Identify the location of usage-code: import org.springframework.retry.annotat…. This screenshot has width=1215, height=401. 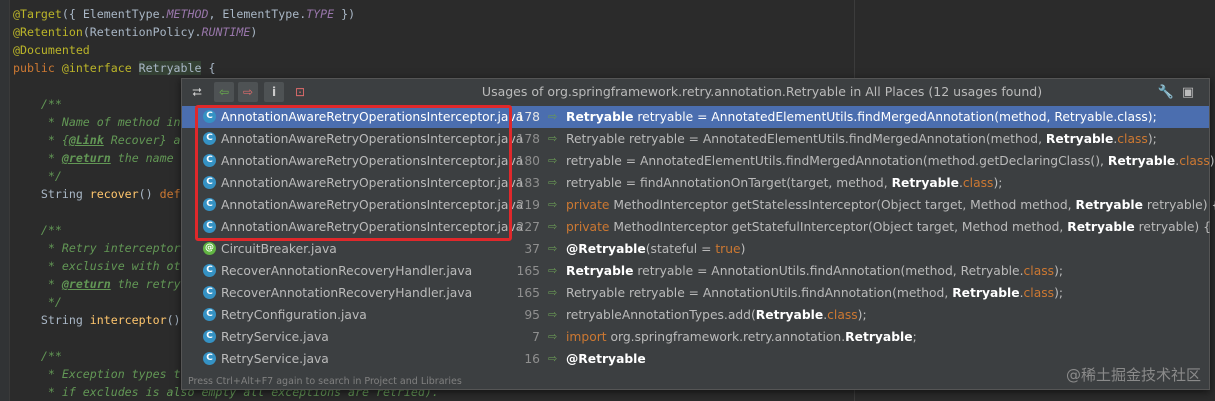
(741, 337).